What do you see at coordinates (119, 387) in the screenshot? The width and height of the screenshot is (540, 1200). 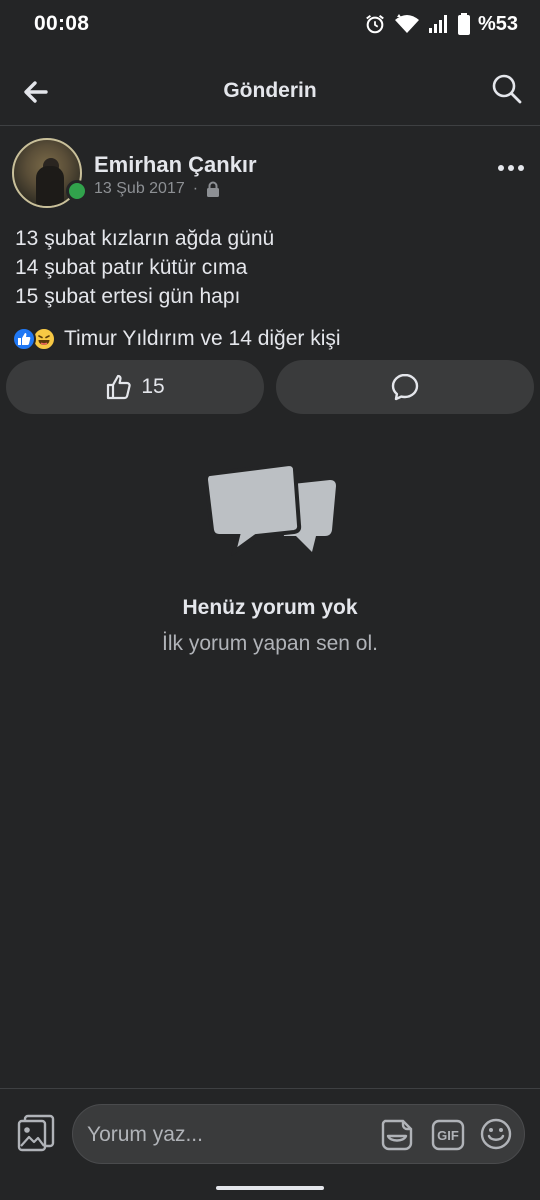 I see `thumbs-up-icon` at bounding box center [119, 387].